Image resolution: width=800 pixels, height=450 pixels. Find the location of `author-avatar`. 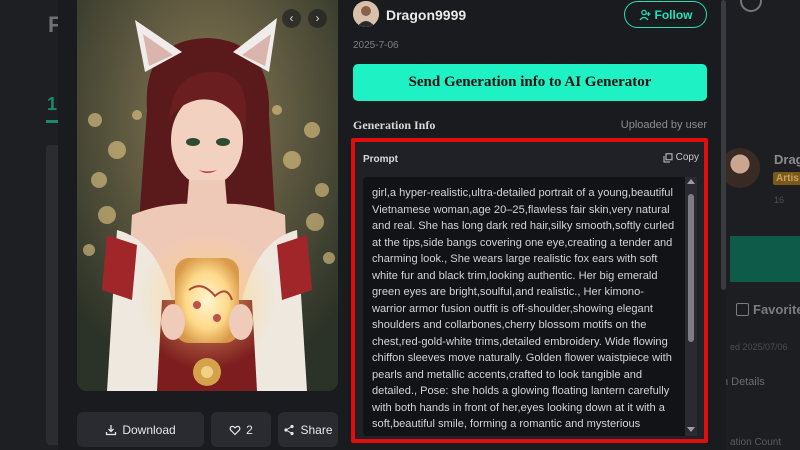

author-avatar is located at coordinates (366, 14).